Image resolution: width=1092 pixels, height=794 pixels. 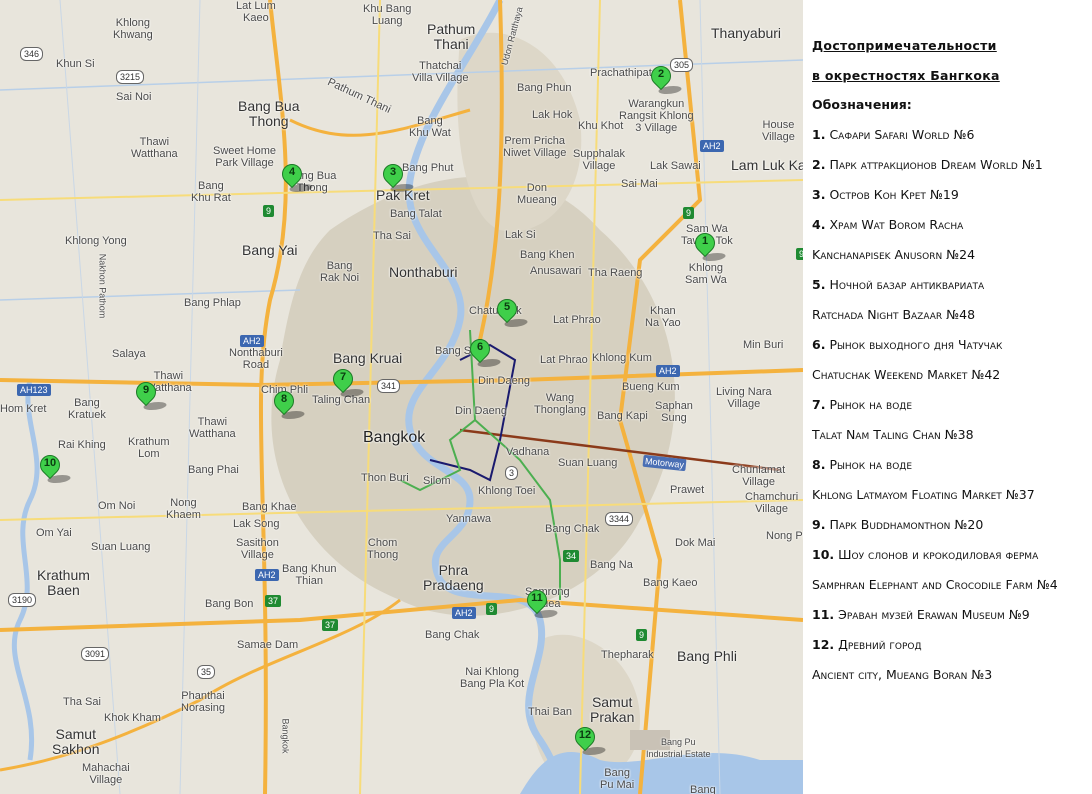 I want to click on marker-4: 4, so click(x=296, y=178).